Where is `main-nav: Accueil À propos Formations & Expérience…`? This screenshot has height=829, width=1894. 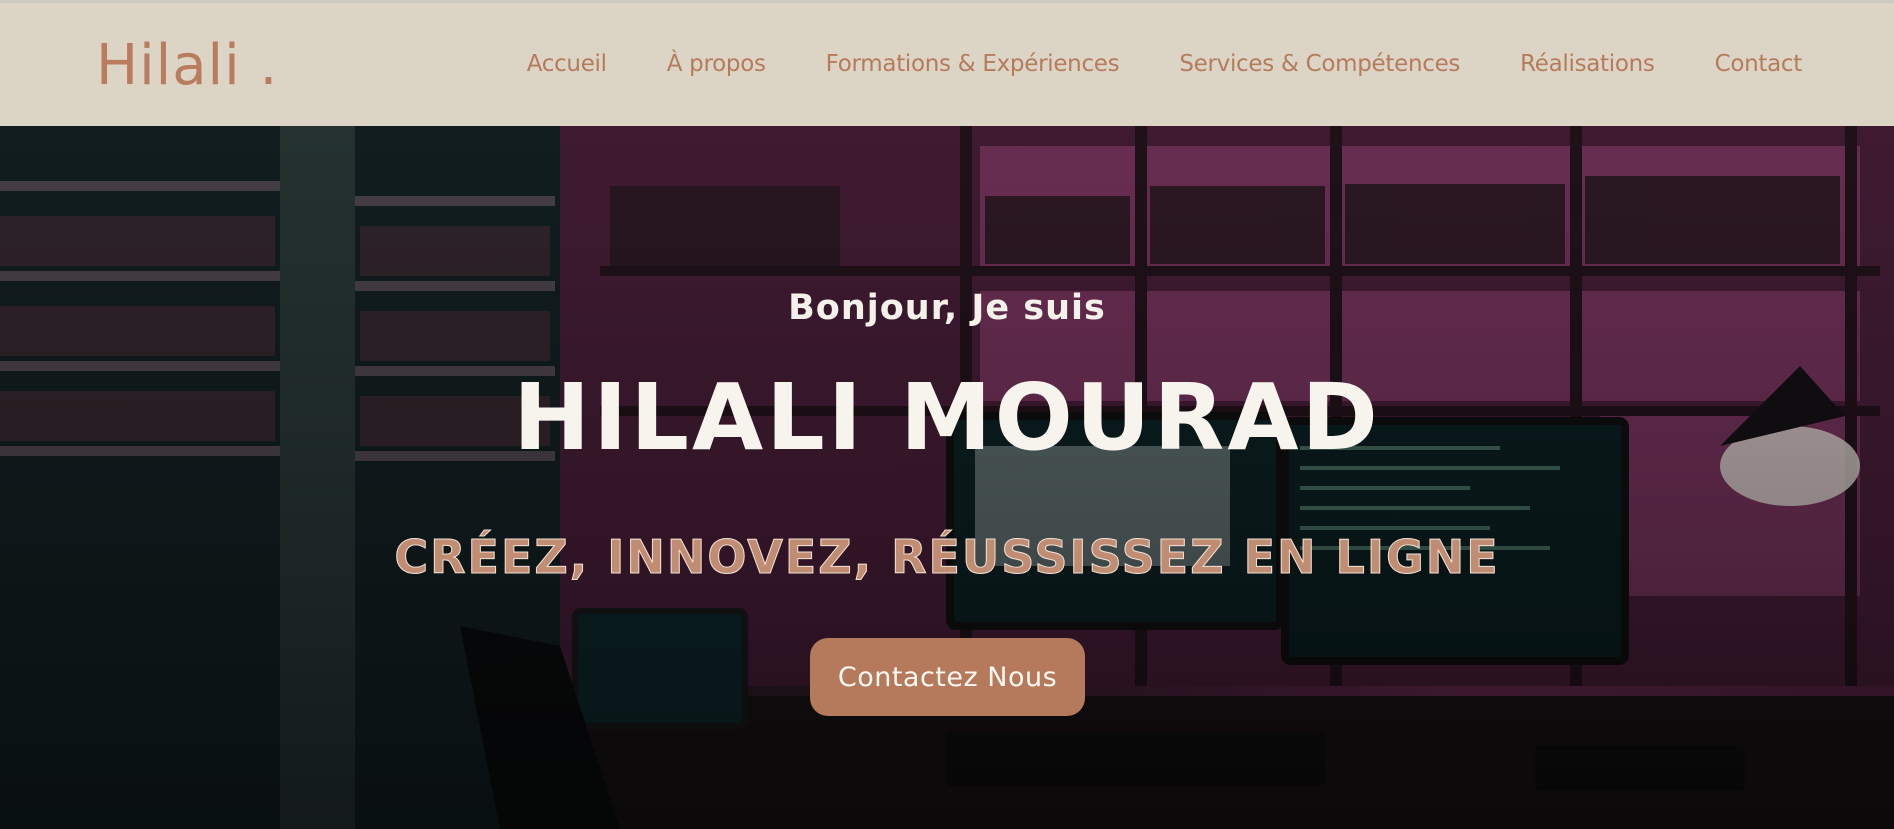
main-nav: Accueil À propos Formations & Expérience… is located at coordinates (1165, 64).